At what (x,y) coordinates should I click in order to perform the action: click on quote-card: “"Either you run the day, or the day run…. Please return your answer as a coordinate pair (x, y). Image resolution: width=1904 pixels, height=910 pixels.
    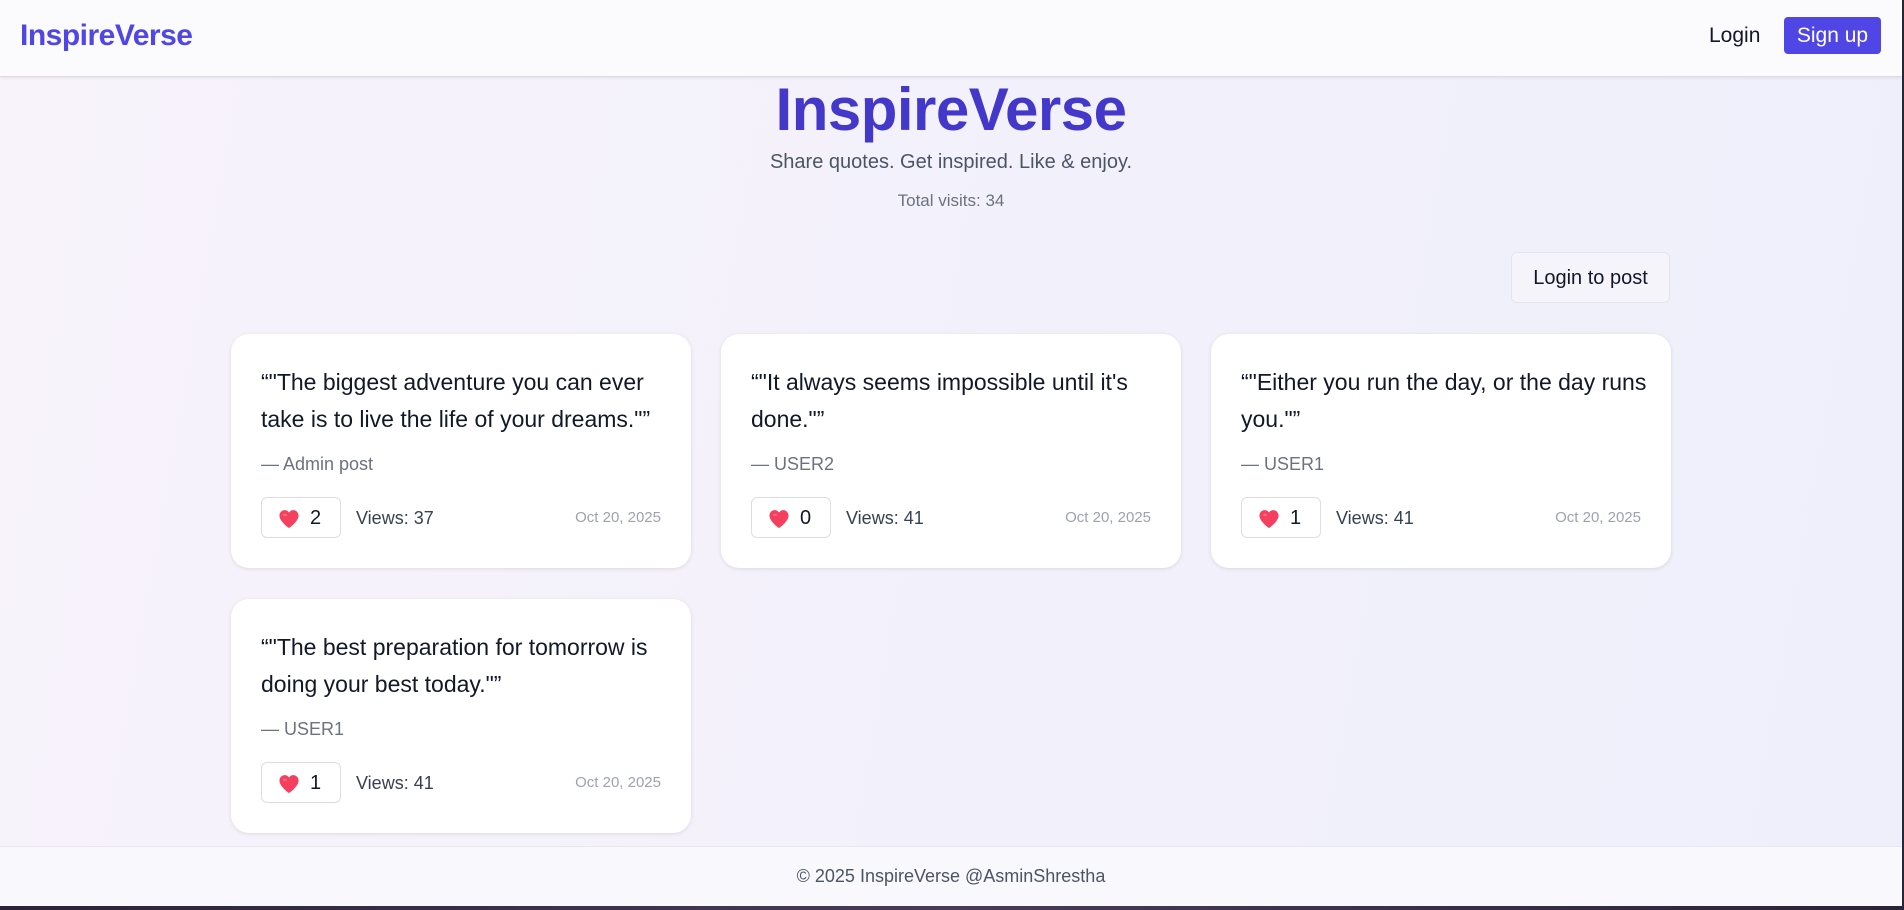
    Looking at the image, I should click on (1441, 451).